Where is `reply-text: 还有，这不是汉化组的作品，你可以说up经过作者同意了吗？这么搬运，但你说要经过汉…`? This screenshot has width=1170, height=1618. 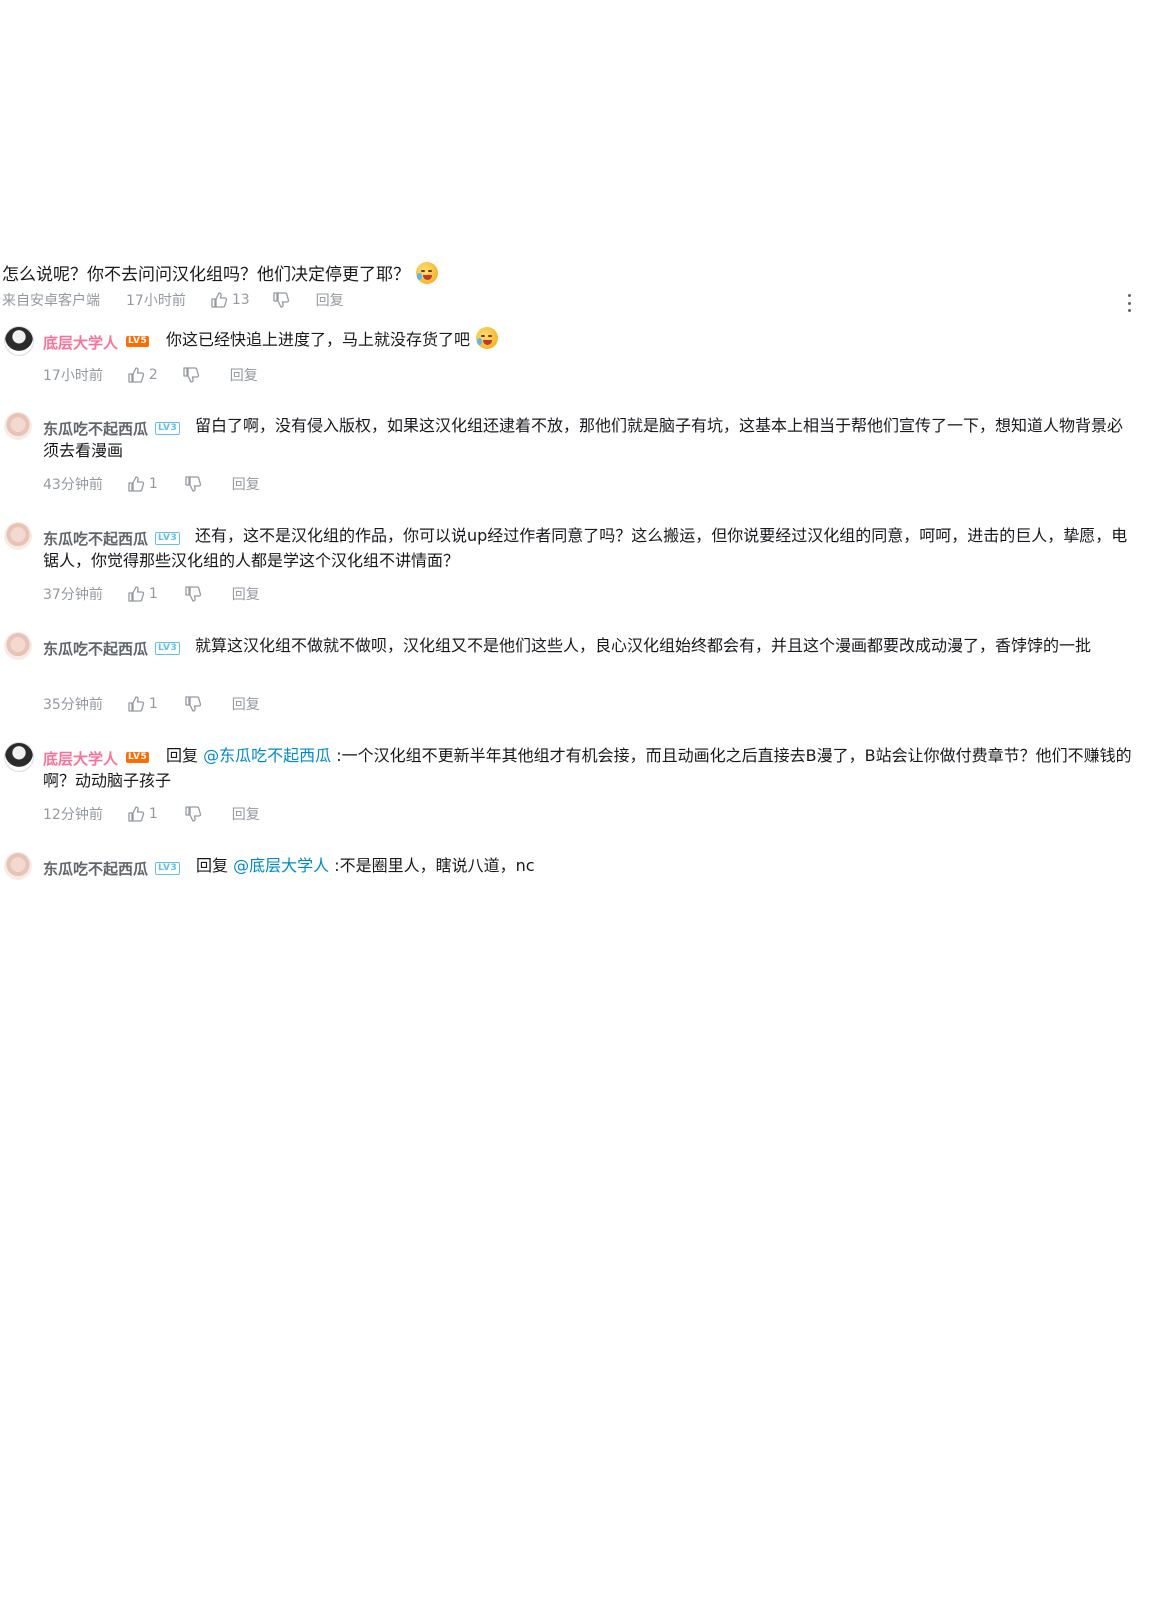
reply-text: 还有，这不是汉化组的作品，你可以说up经过作者同意了吗？这么搬运，但你说要经过汉… is located at coordinates (585, 548).